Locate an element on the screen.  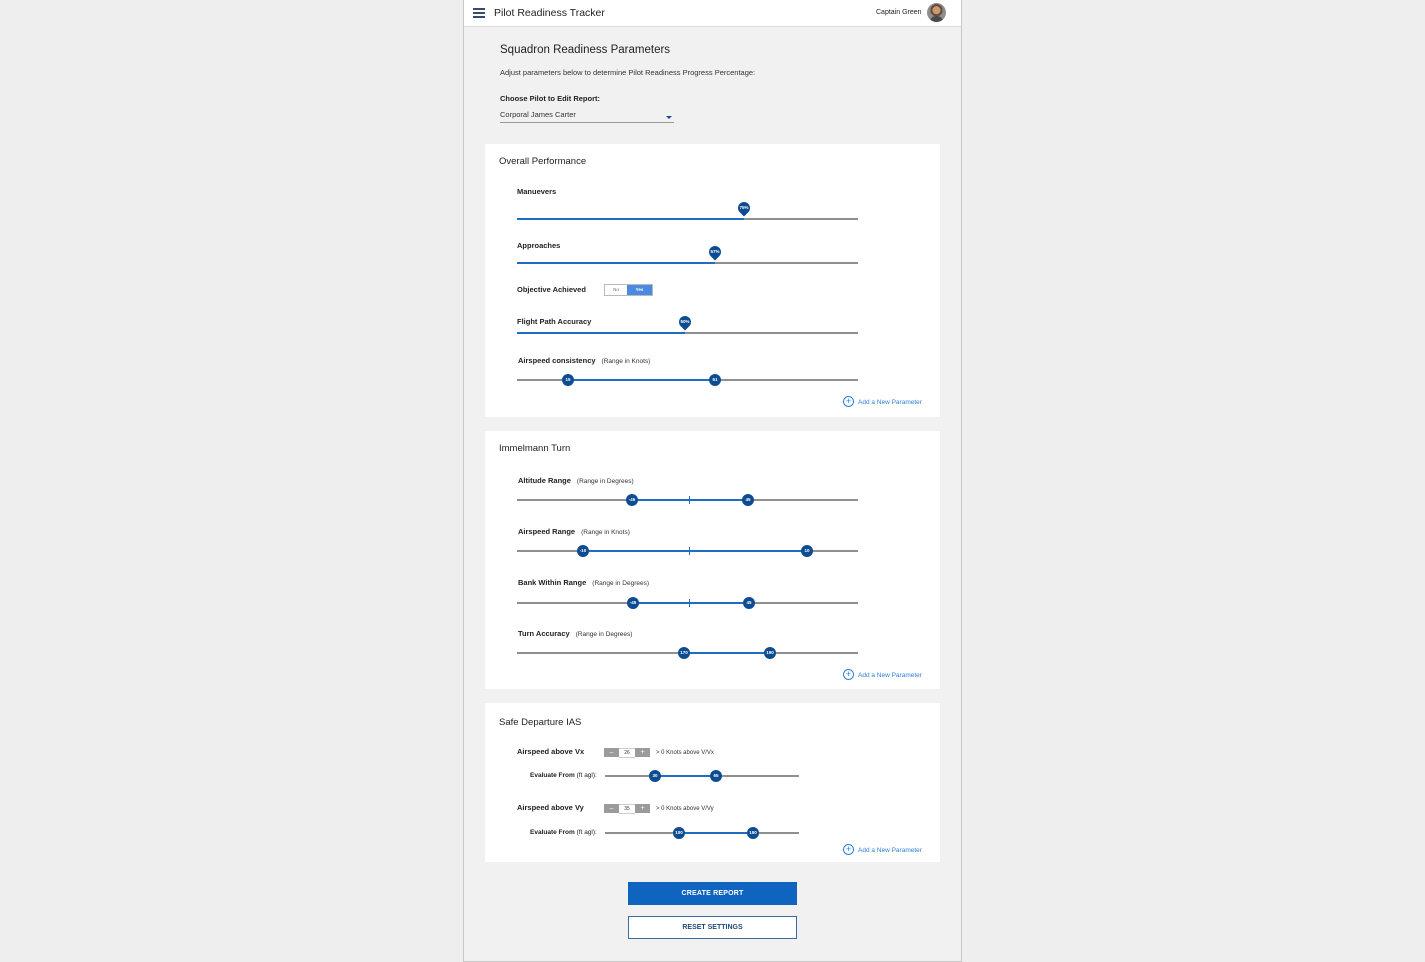
altitude-range-label-text: Altitude Range is located at coordinates (544, 480).